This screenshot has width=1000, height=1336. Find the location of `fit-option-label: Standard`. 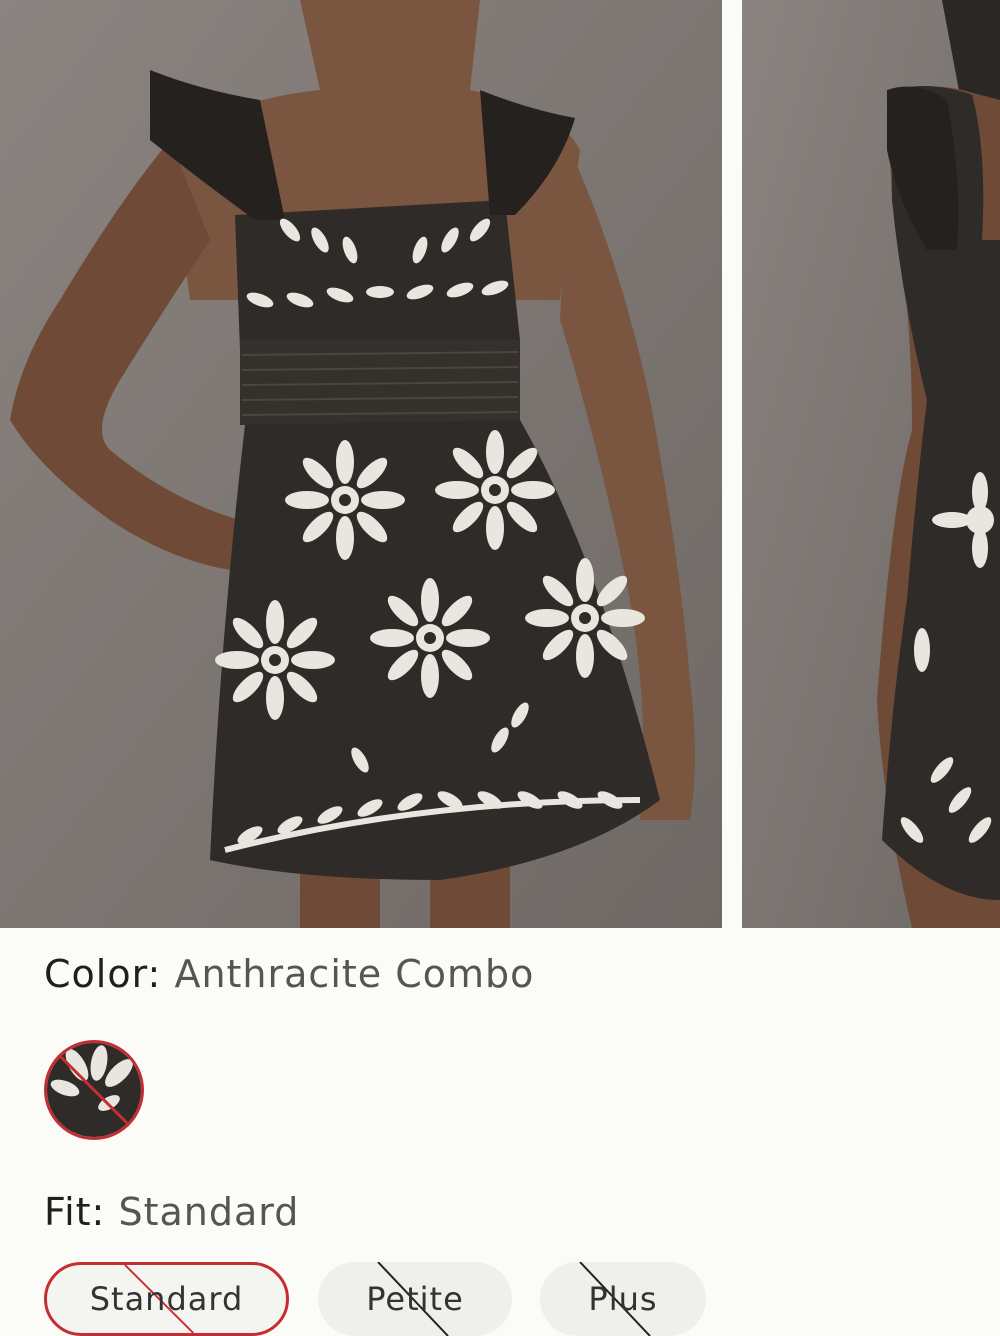

fit-option-label: Standard is located at coordinates (166, 1299).